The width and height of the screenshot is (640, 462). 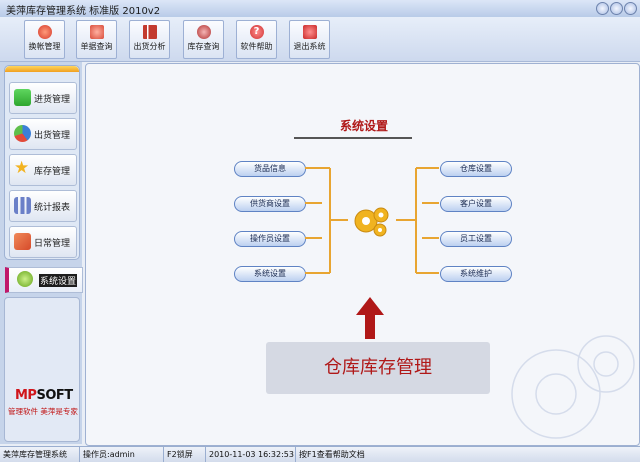 I want to click on maximize-icon, so click(x=616, y=8).